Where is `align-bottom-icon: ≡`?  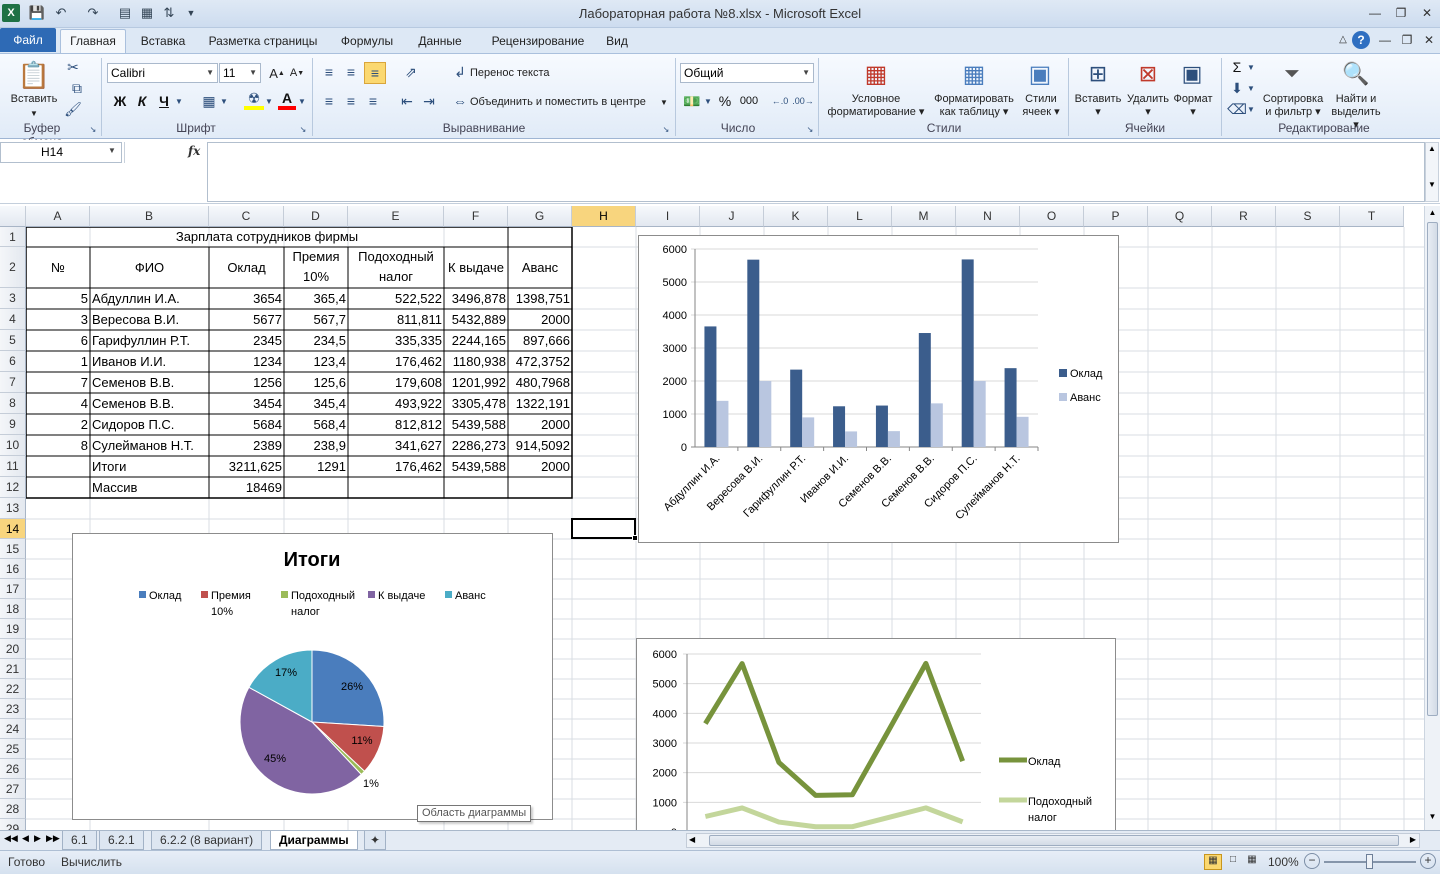
align-bottom-icon: ≡ is located at coordinates (375, 73).